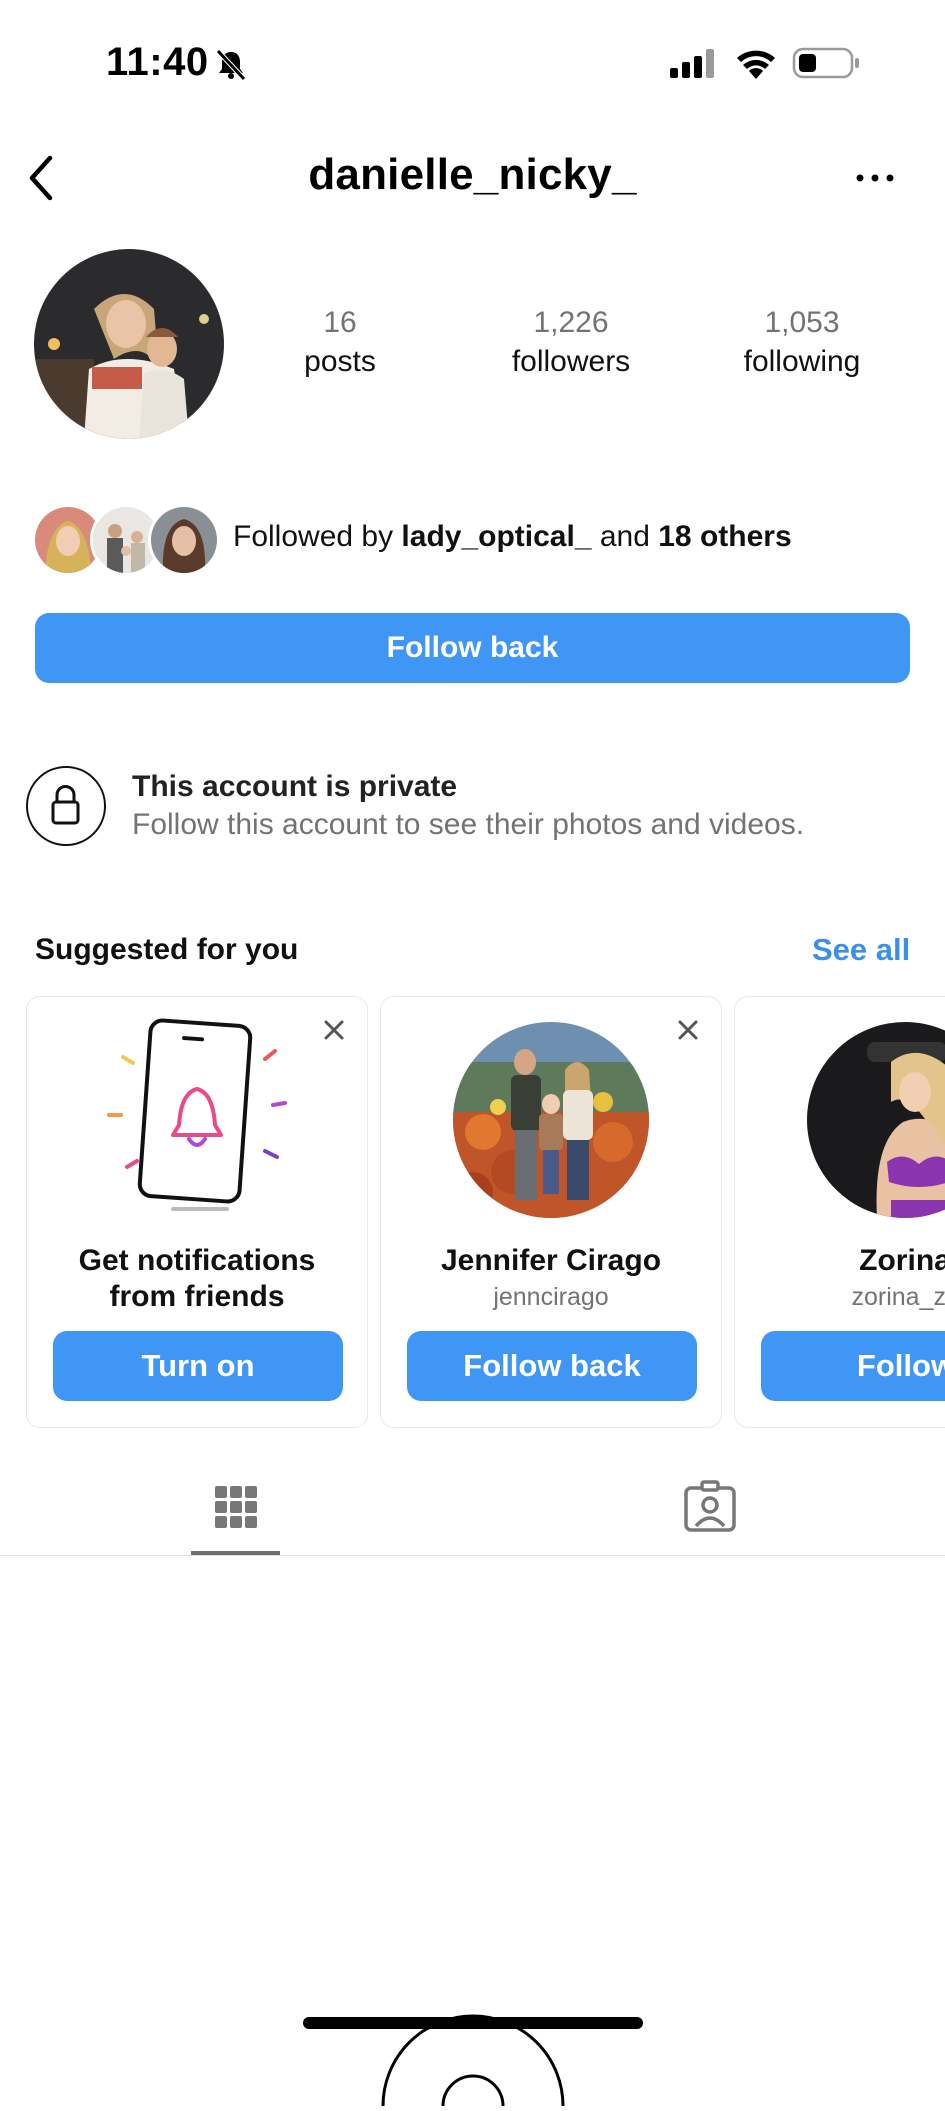 The image size is (945, 2111). I want to click on followed-by-user: lady_optical_, so click(496, 536).